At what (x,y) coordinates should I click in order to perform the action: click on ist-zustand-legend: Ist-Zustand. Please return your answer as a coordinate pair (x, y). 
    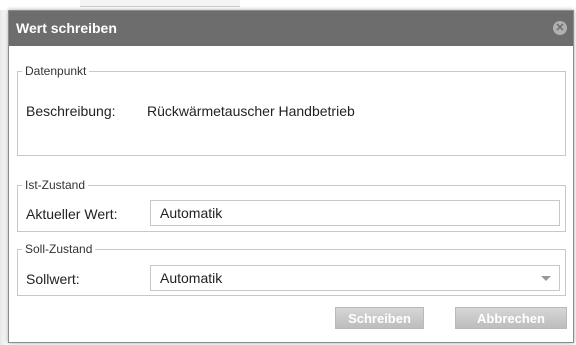
    Looking at the image, I should click on (55, 185).